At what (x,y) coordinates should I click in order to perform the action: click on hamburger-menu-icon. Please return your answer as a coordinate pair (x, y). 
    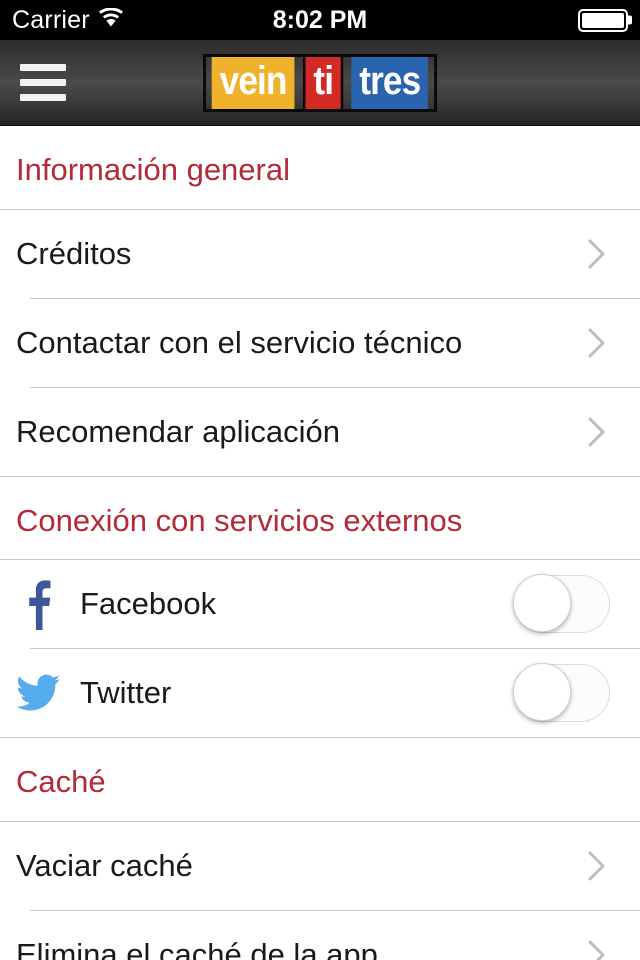
    Looking at the image, I should click on (43, 83).